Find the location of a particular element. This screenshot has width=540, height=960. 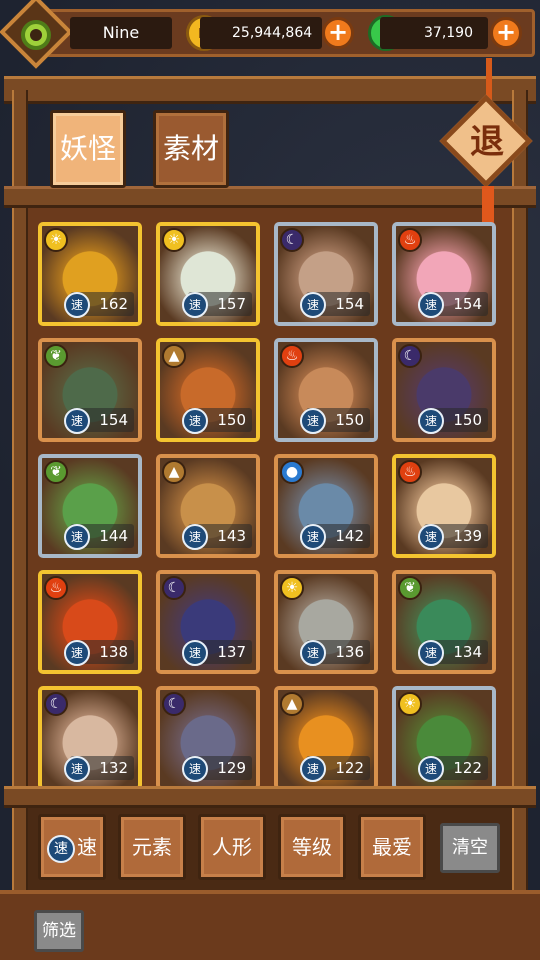

monster-card: ▲ 122 速 is located at coordinates (326, 738).